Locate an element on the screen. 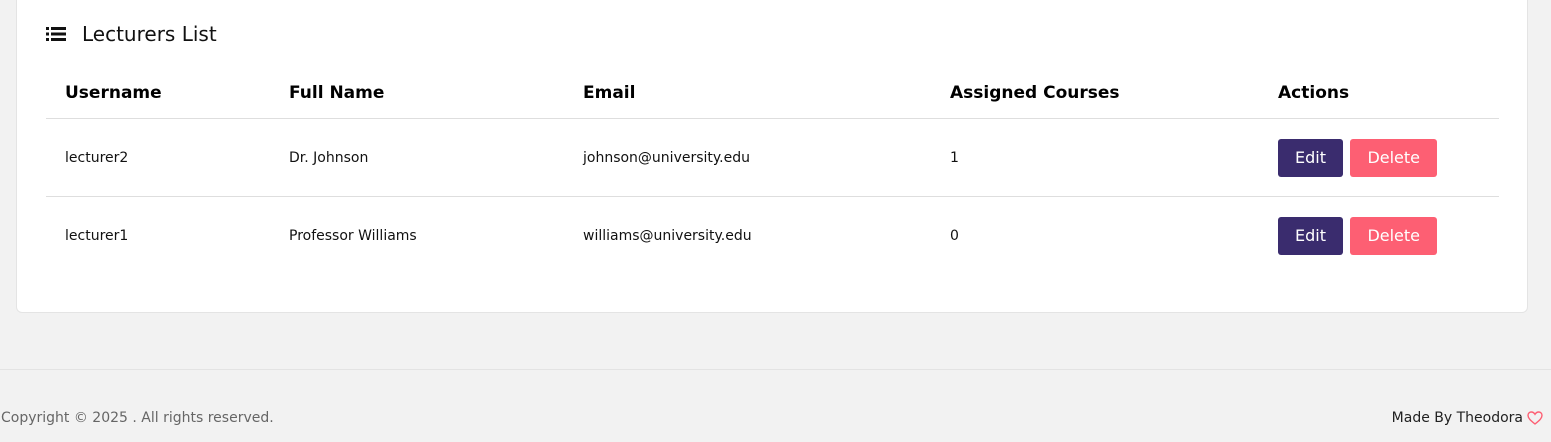 The width and height of the screenshot is (1551, 442). header-actions: Actions is located at coordinates (1379, 93).